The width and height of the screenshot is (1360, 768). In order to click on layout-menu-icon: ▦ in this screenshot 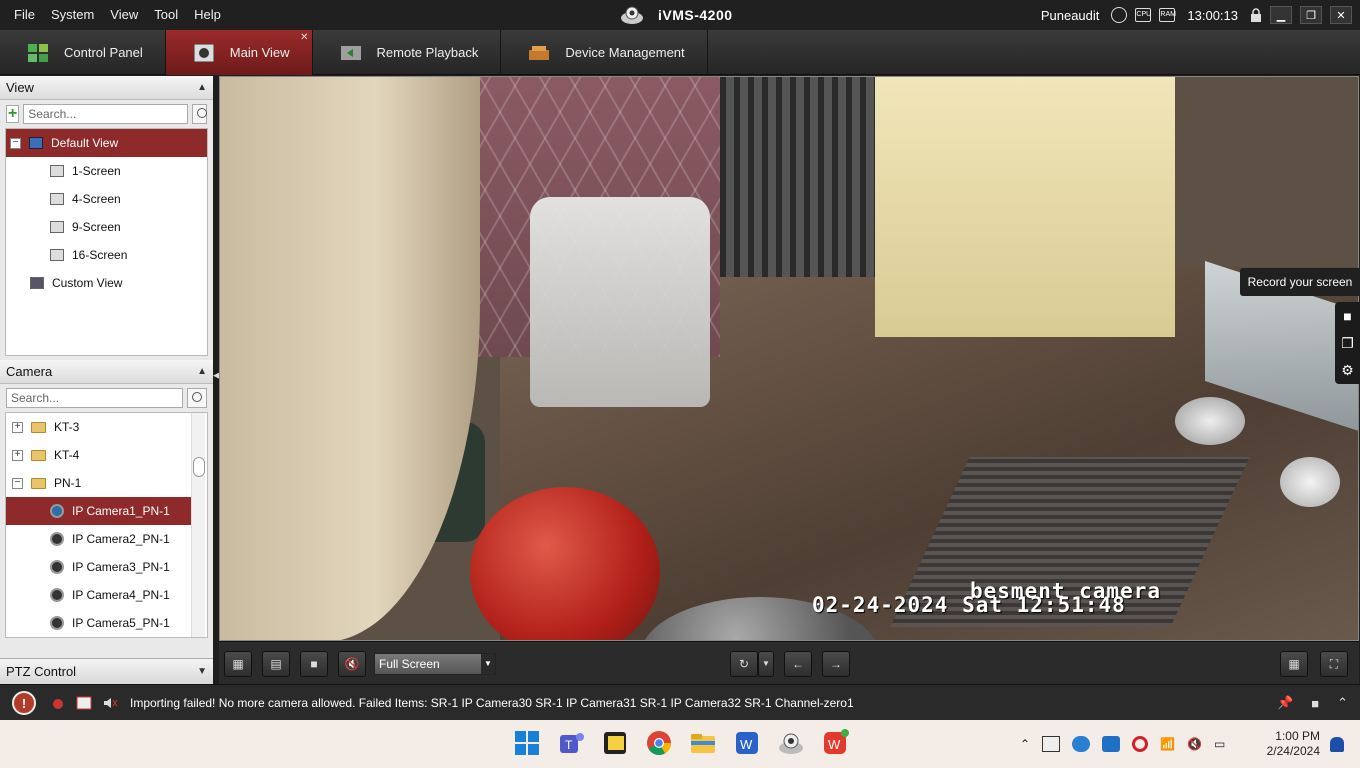, I will do `click(1294, 664)`.